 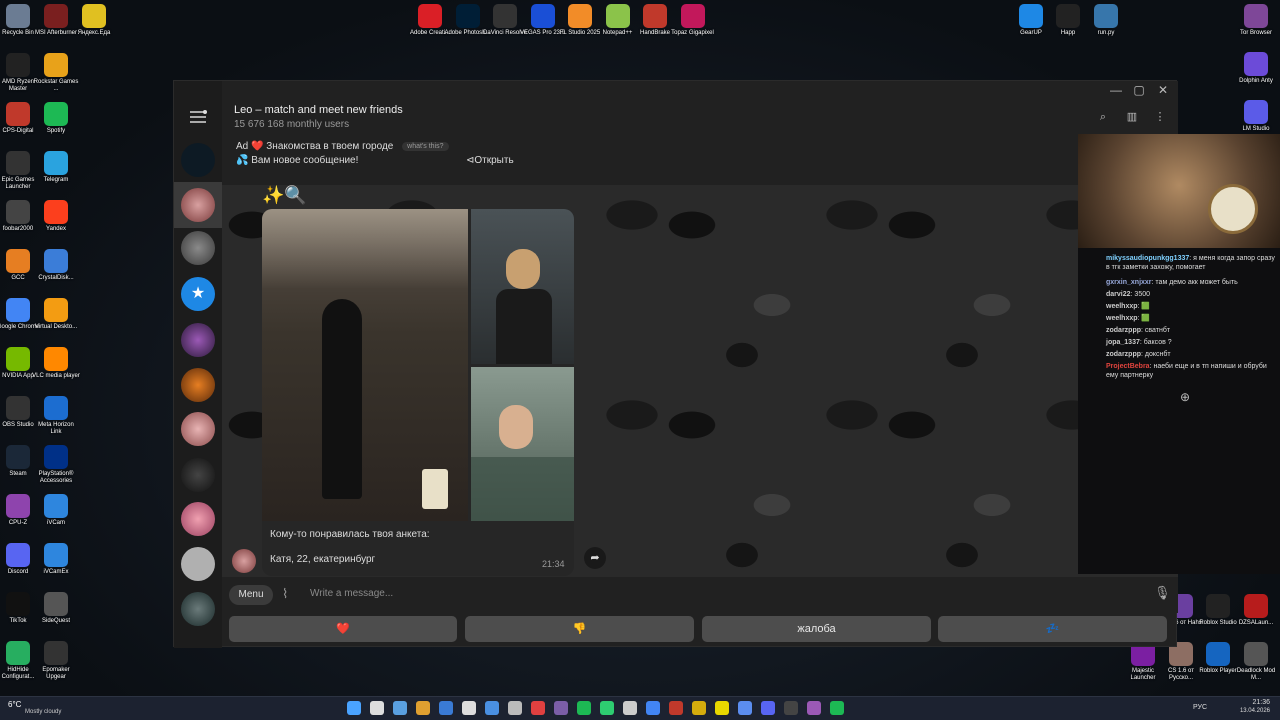 I want to click on desktop-icon: Yandex, so click(x=56, y=216).